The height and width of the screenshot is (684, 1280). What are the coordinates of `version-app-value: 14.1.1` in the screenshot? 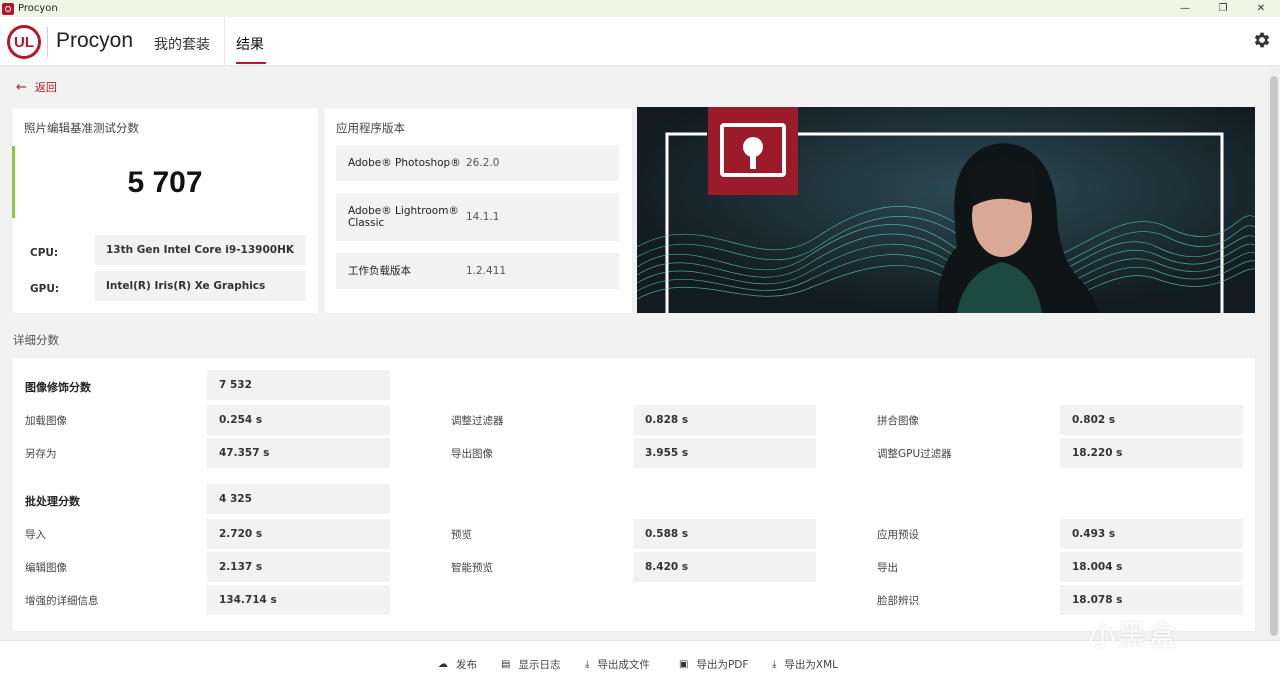 It's located at (483, 217).